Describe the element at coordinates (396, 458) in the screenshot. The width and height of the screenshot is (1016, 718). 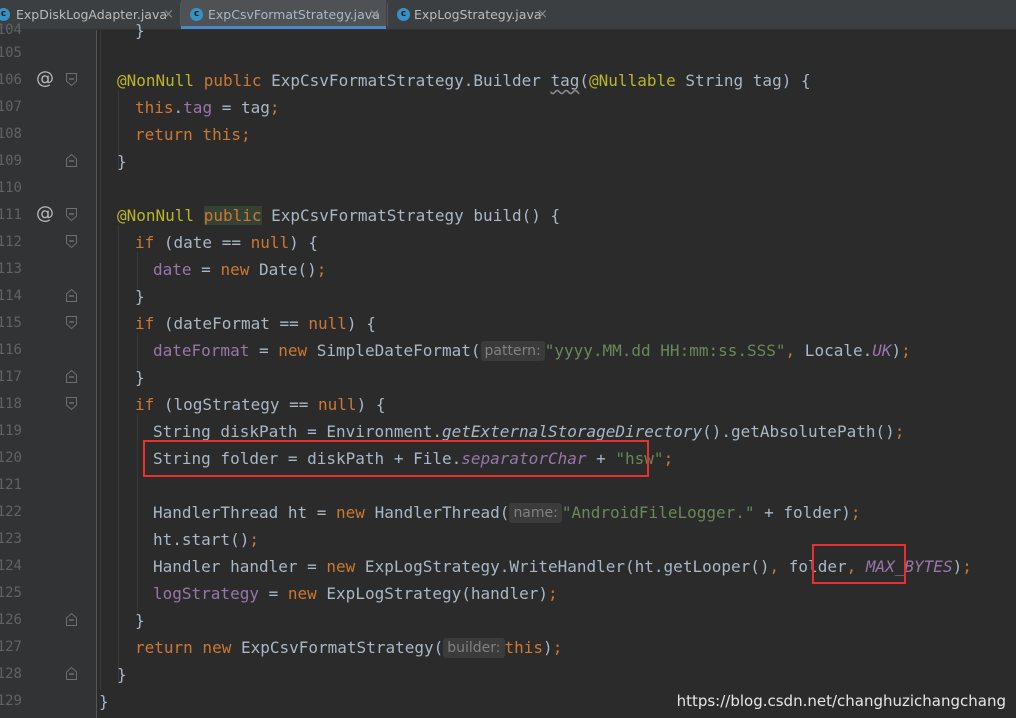
I see `highlight-box-folder-line` at that location.